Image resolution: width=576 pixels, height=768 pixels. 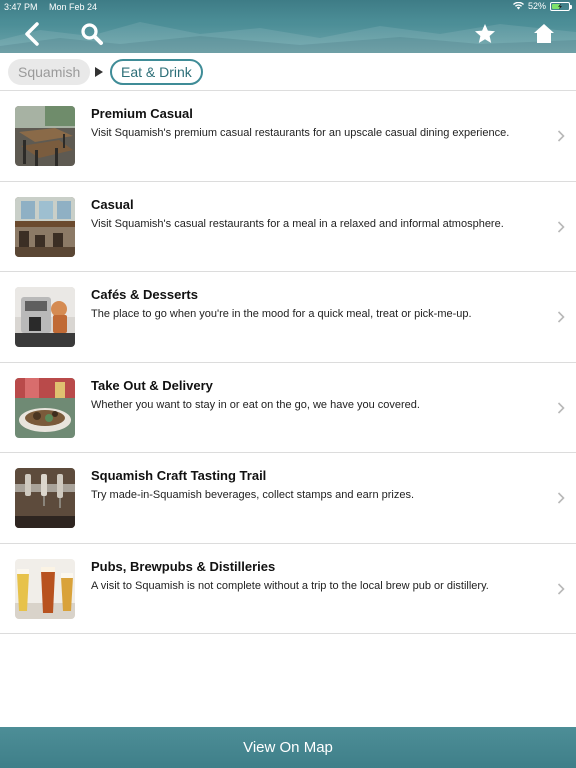 I want to click on view-on-map-button: View On Map, so click(x=288, y=747).